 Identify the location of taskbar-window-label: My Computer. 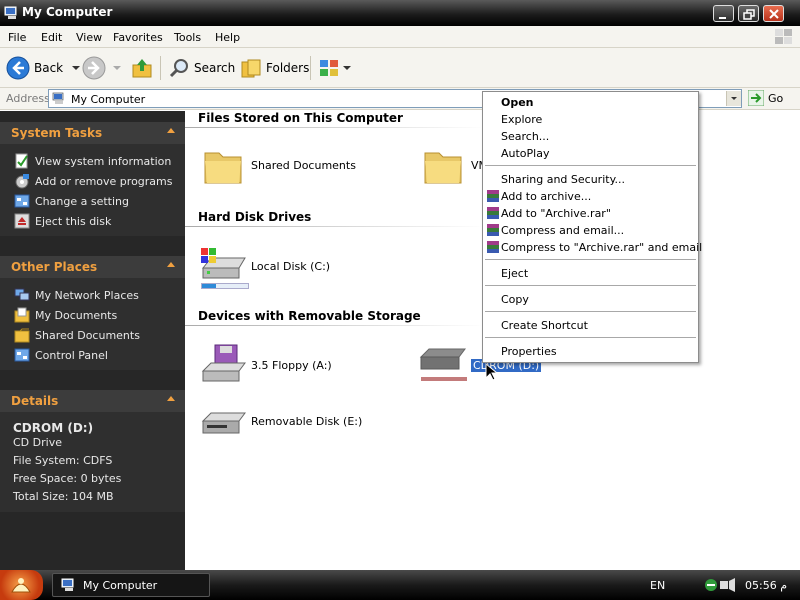
(120, 585).